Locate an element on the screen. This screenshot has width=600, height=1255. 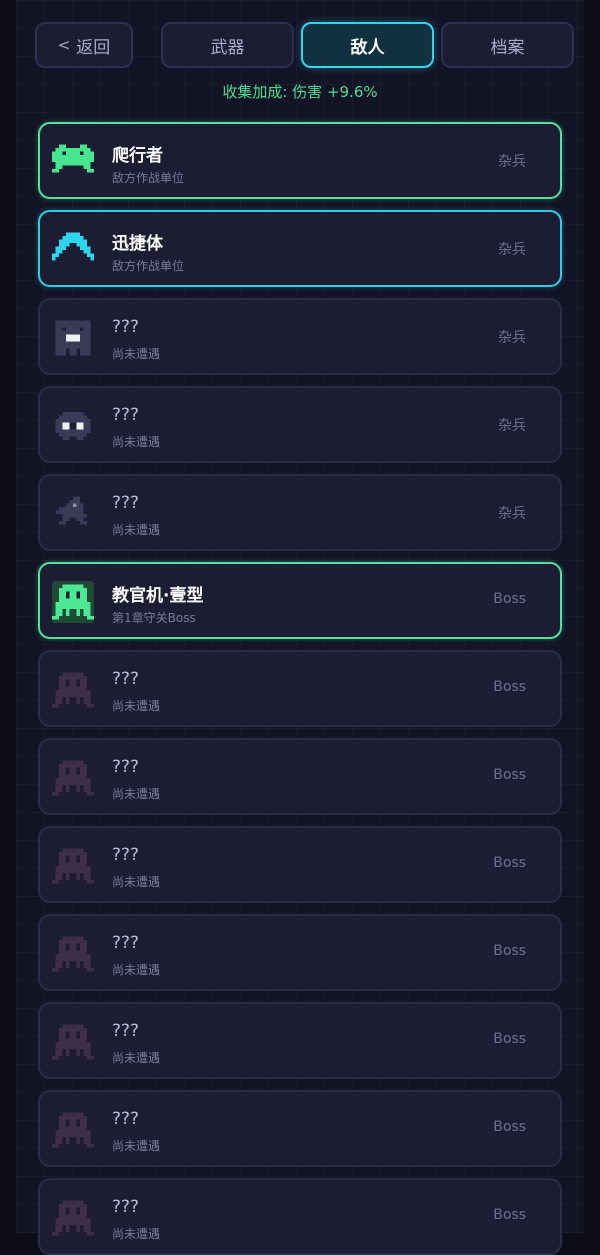
tab-weapons-label: 武器 is located at coordinates (227, 47).